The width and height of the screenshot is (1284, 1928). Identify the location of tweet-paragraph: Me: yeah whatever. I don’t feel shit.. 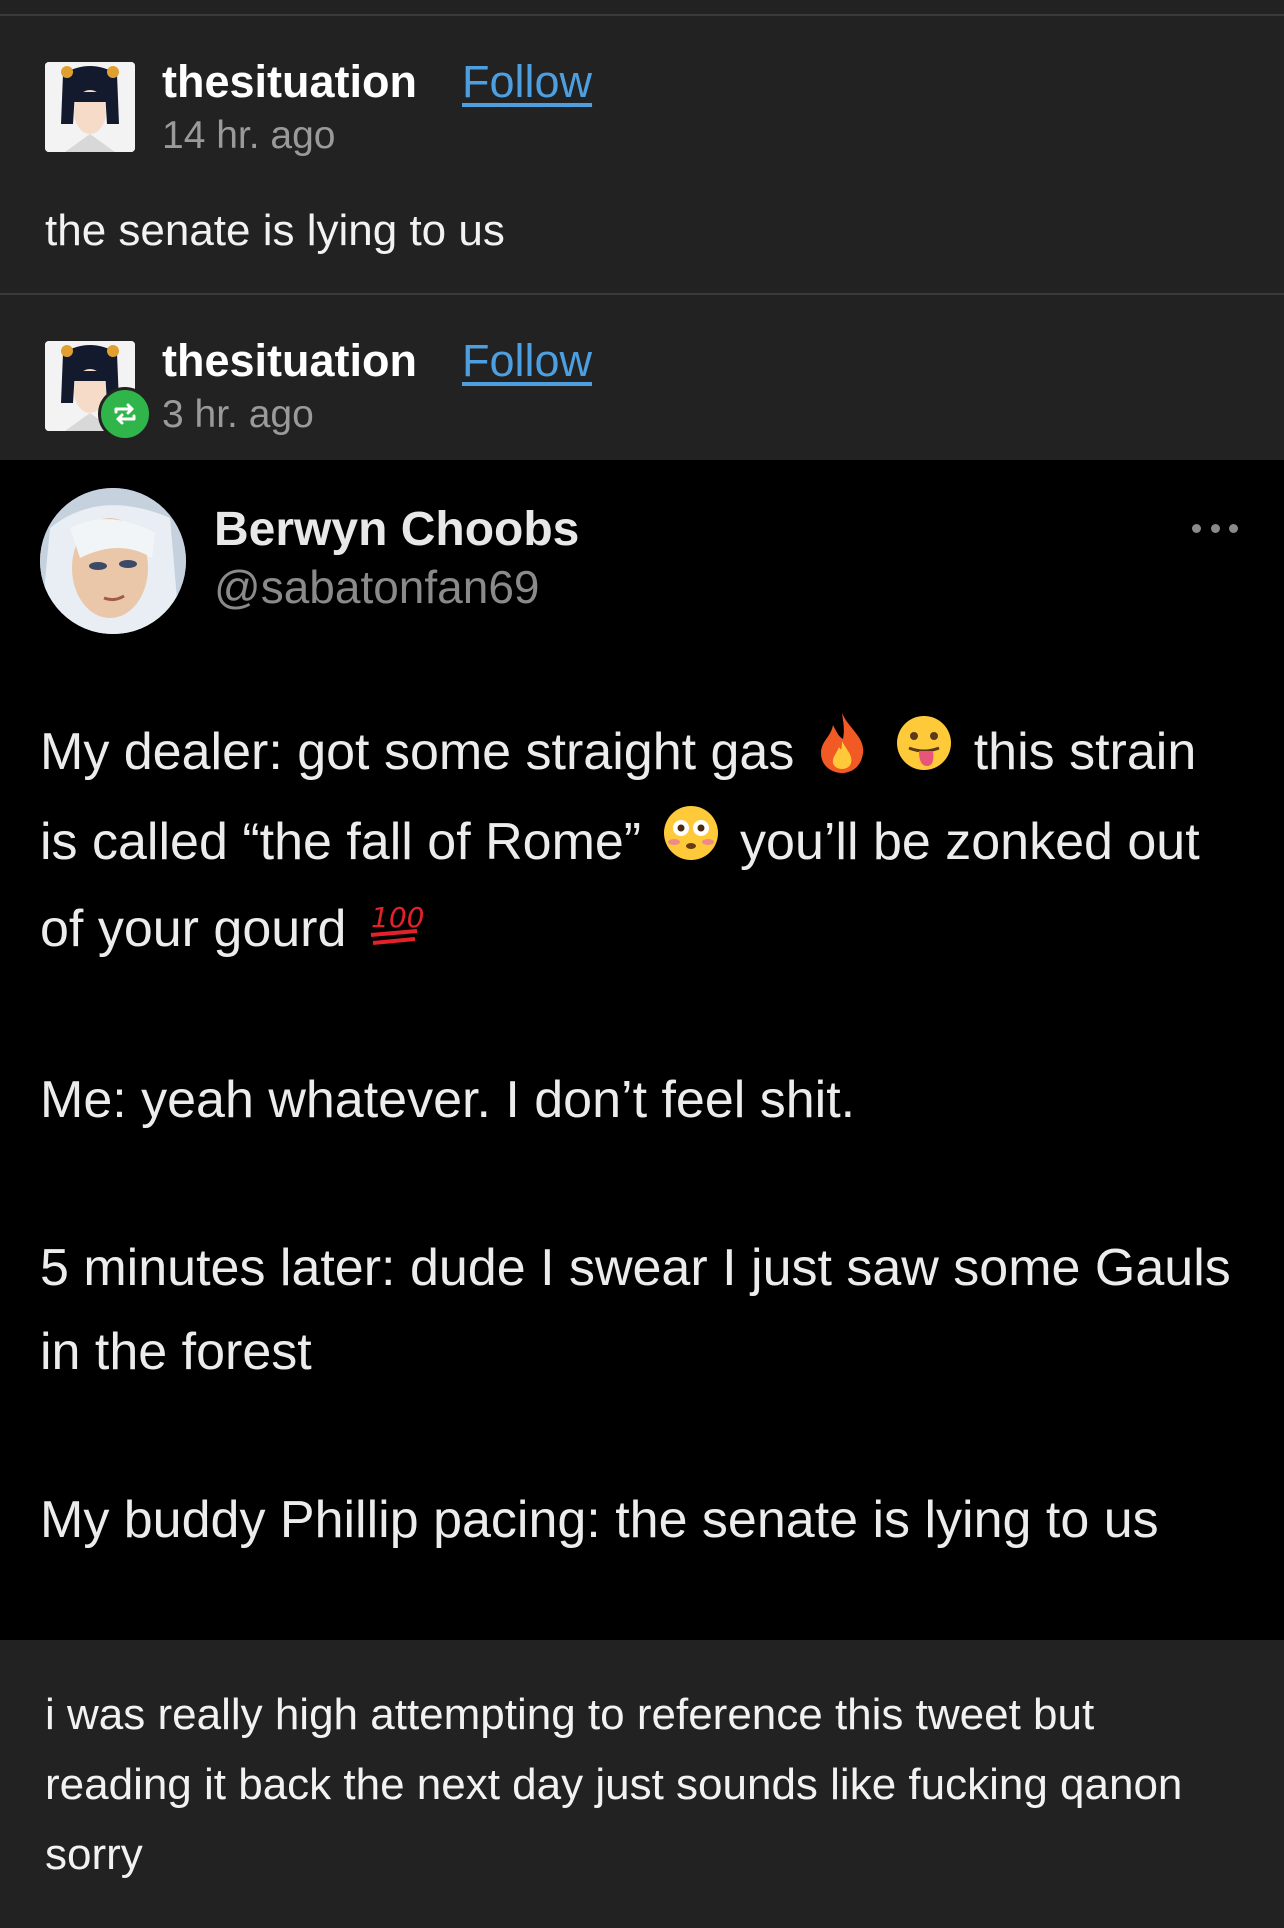
(448, 1100).